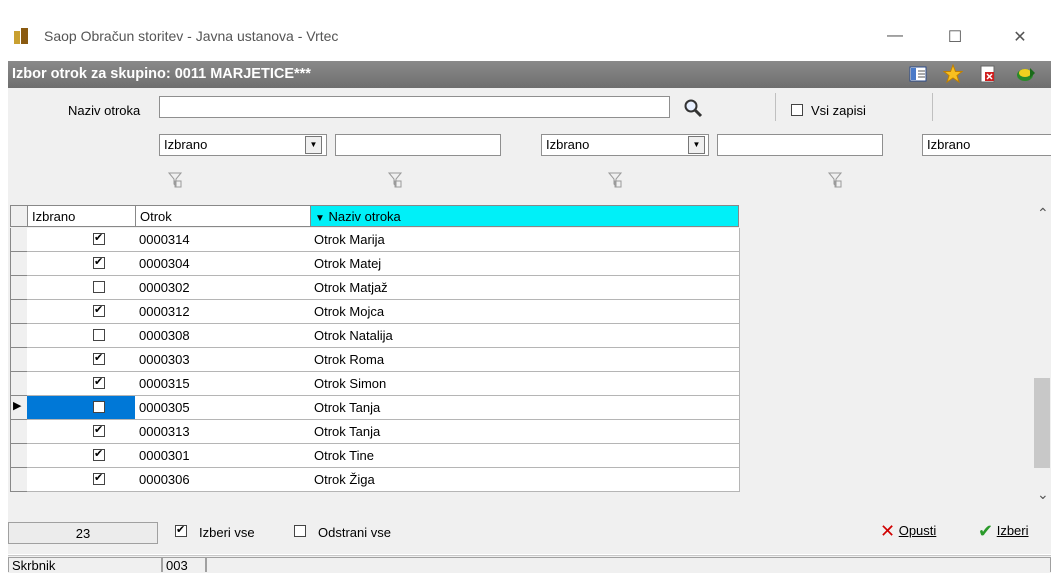  Describe the element at coordinates (986, 145) in the screenshot. I see `filter-select-3: Izbrano` at that location.